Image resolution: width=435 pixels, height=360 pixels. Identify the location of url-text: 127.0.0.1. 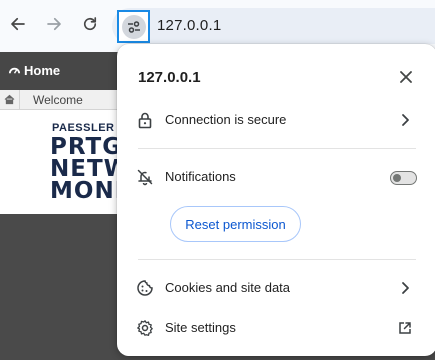
(189, 25).